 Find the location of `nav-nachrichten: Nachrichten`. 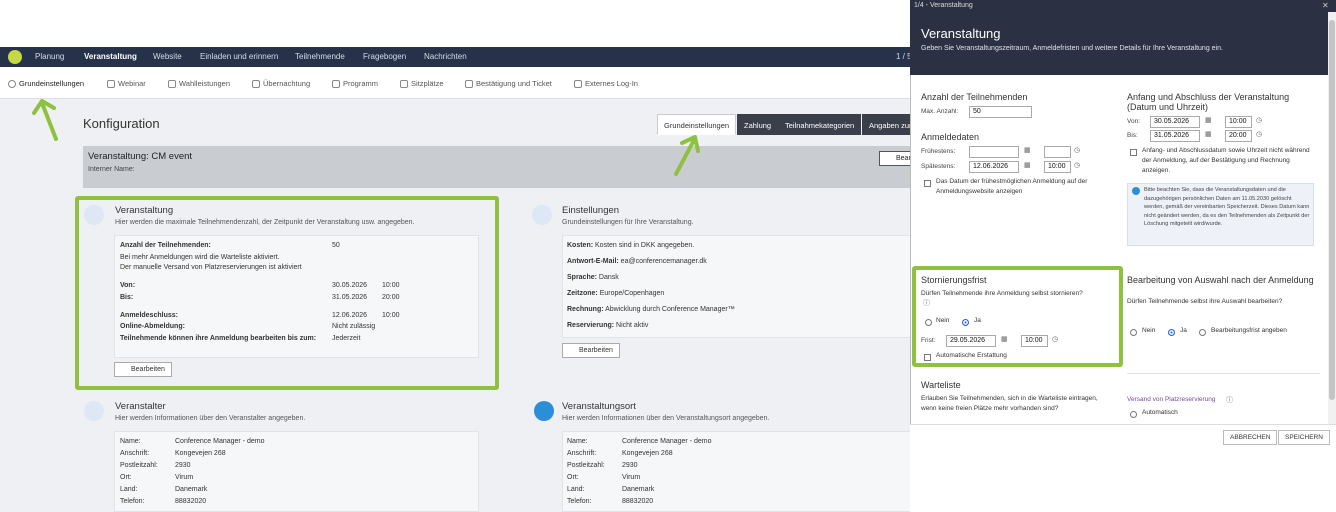

nav-nachrichten: Nachrichten is located at coordinates (445, 56).